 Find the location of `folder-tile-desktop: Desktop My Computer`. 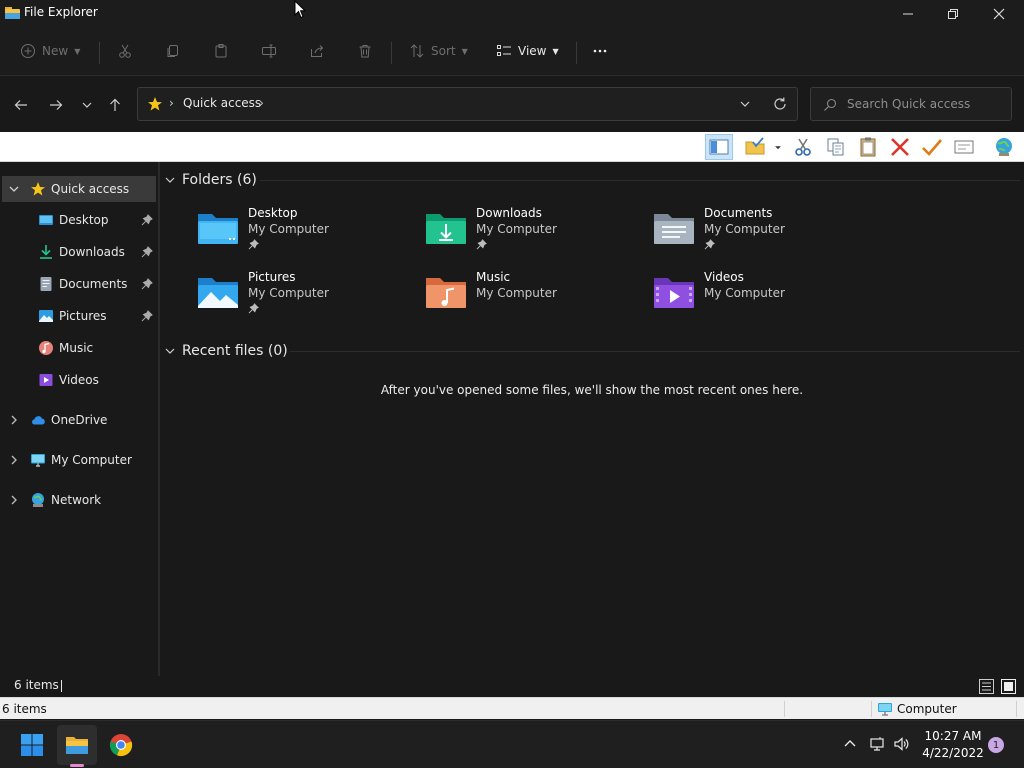

folder-tile-desktop: Desktop My Computer is located at coordinates (296, 232).